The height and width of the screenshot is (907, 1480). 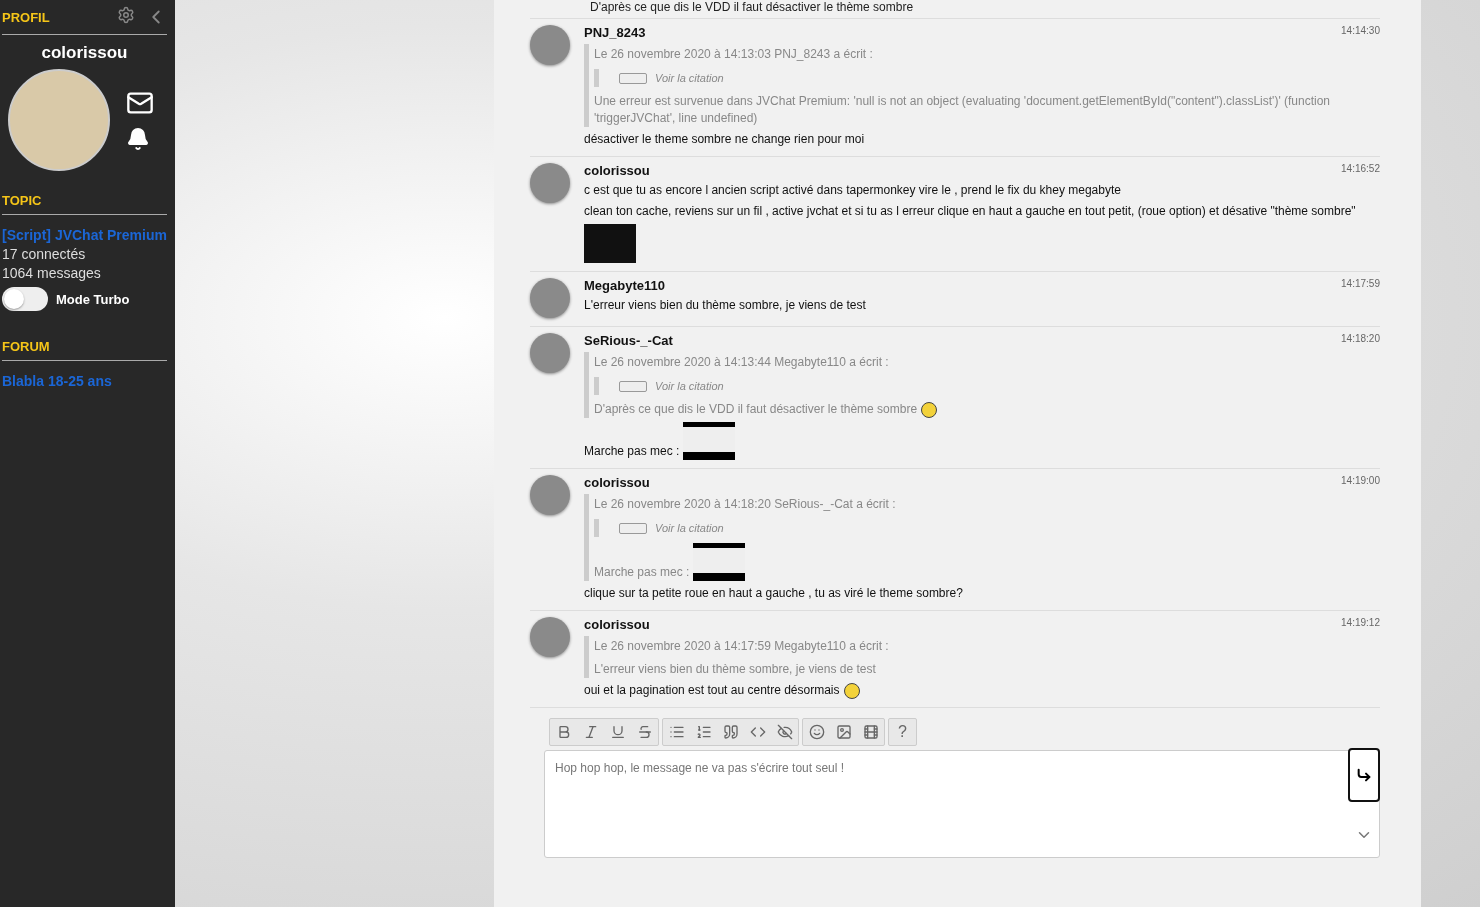 What do you see at coordinates (843, 732) in the screenshot?
I see `image-icon` at bounding box center [843, 732].